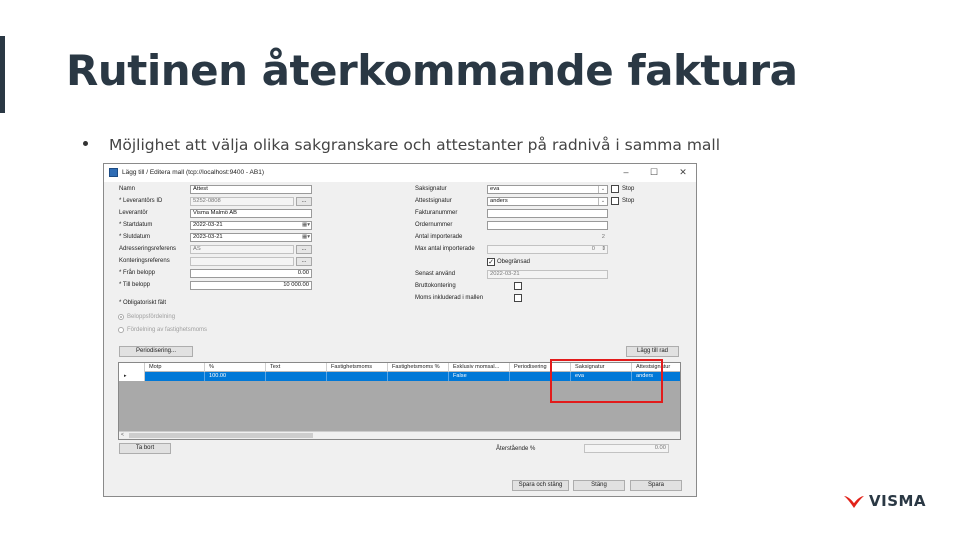  What do you see at coordinates (431, 189) in the screenshot?
I see `saksignatur-label: Saksignatur` at bounding box center [431, 189].